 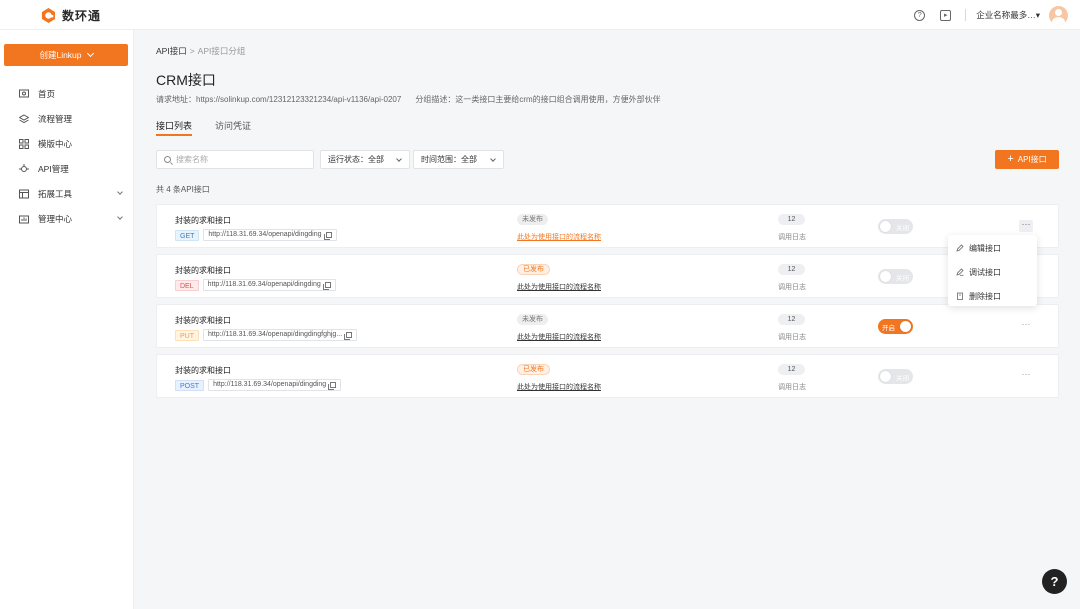 What do you see at coordinates (960, 296) in the screenshot?
I see `delete-icon` at bounding box center [960, 296].